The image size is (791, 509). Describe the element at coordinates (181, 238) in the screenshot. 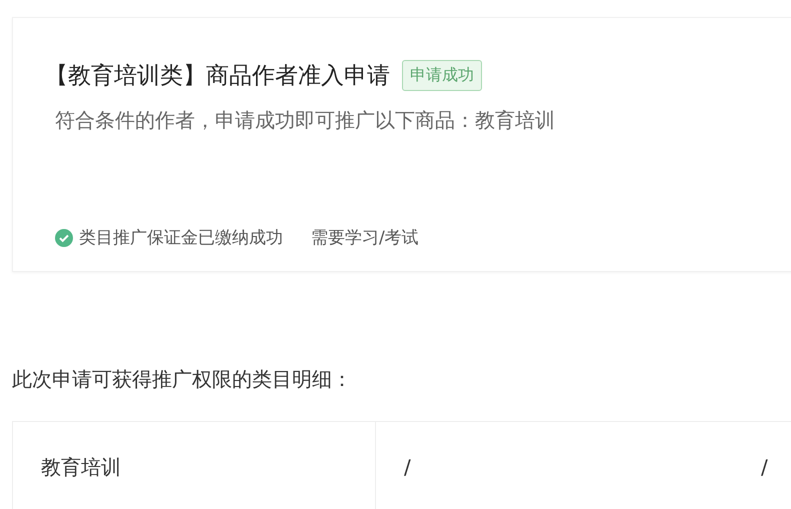

I see `requirement-text: 类目推广保证金已缴纳成功` at that location.